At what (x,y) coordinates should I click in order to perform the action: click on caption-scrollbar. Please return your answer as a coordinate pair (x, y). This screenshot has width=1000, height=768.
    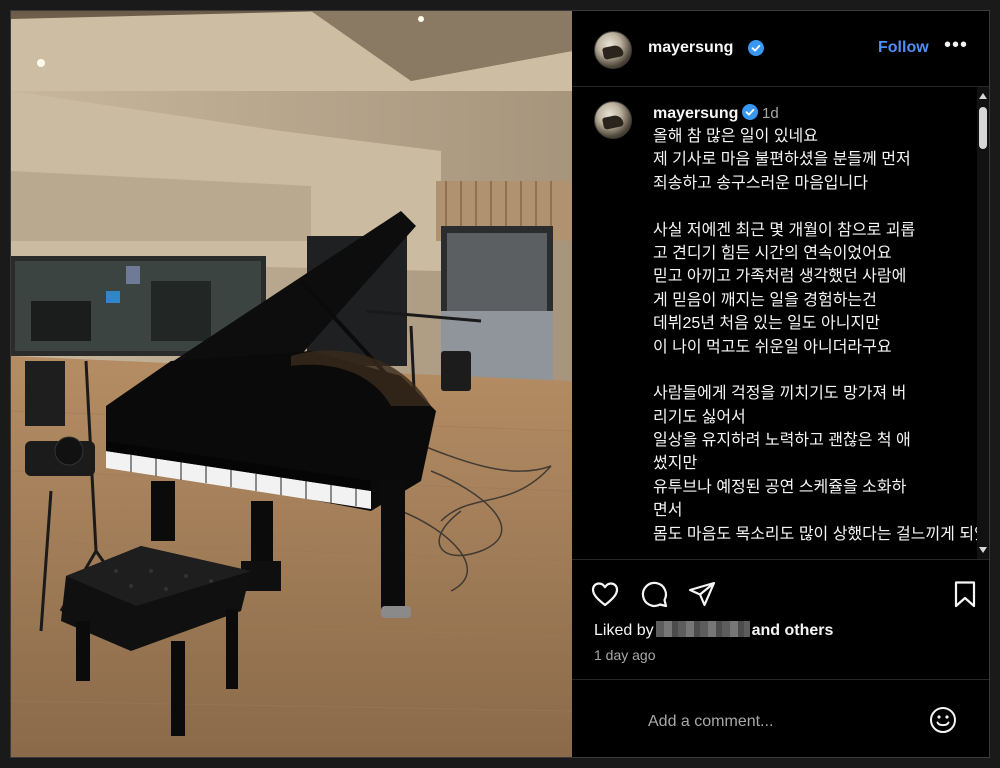
    Looking at the image, I should click on (983, 323).